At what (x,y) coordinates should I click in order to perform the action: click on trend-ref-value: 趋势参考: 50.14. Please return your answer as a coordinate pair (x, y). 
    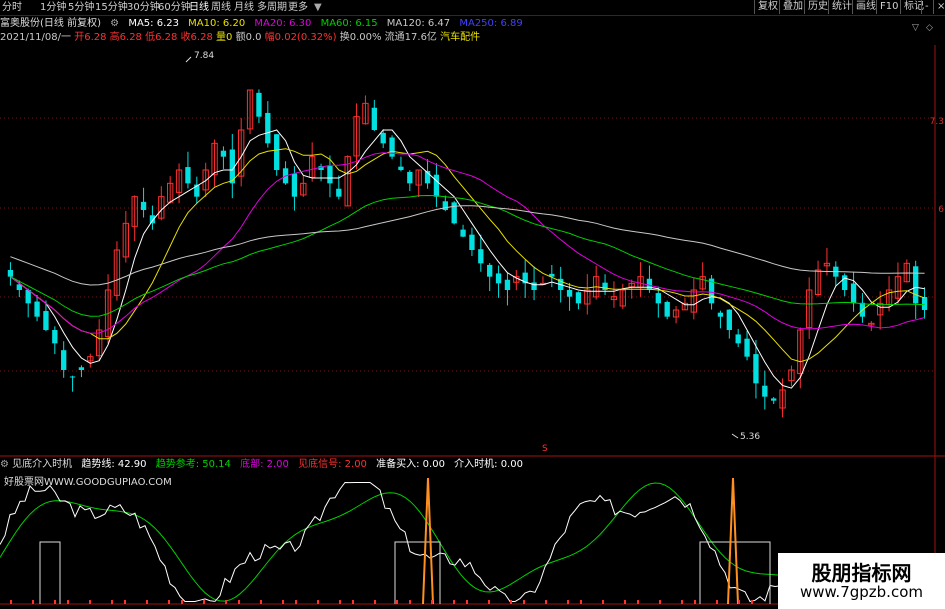
    Looking at the image, I should click on (193, 464).